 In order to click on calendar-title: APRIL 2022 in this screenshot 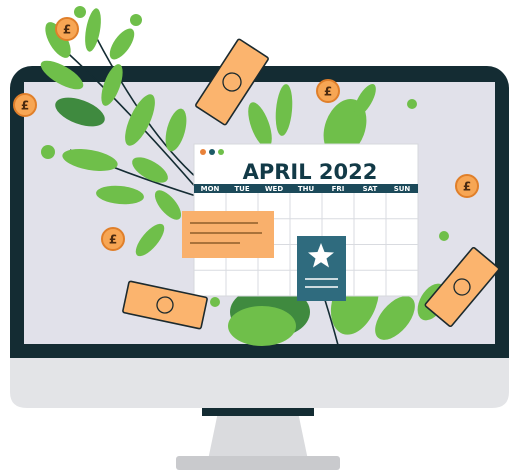, I will do `click(310, 172)`.